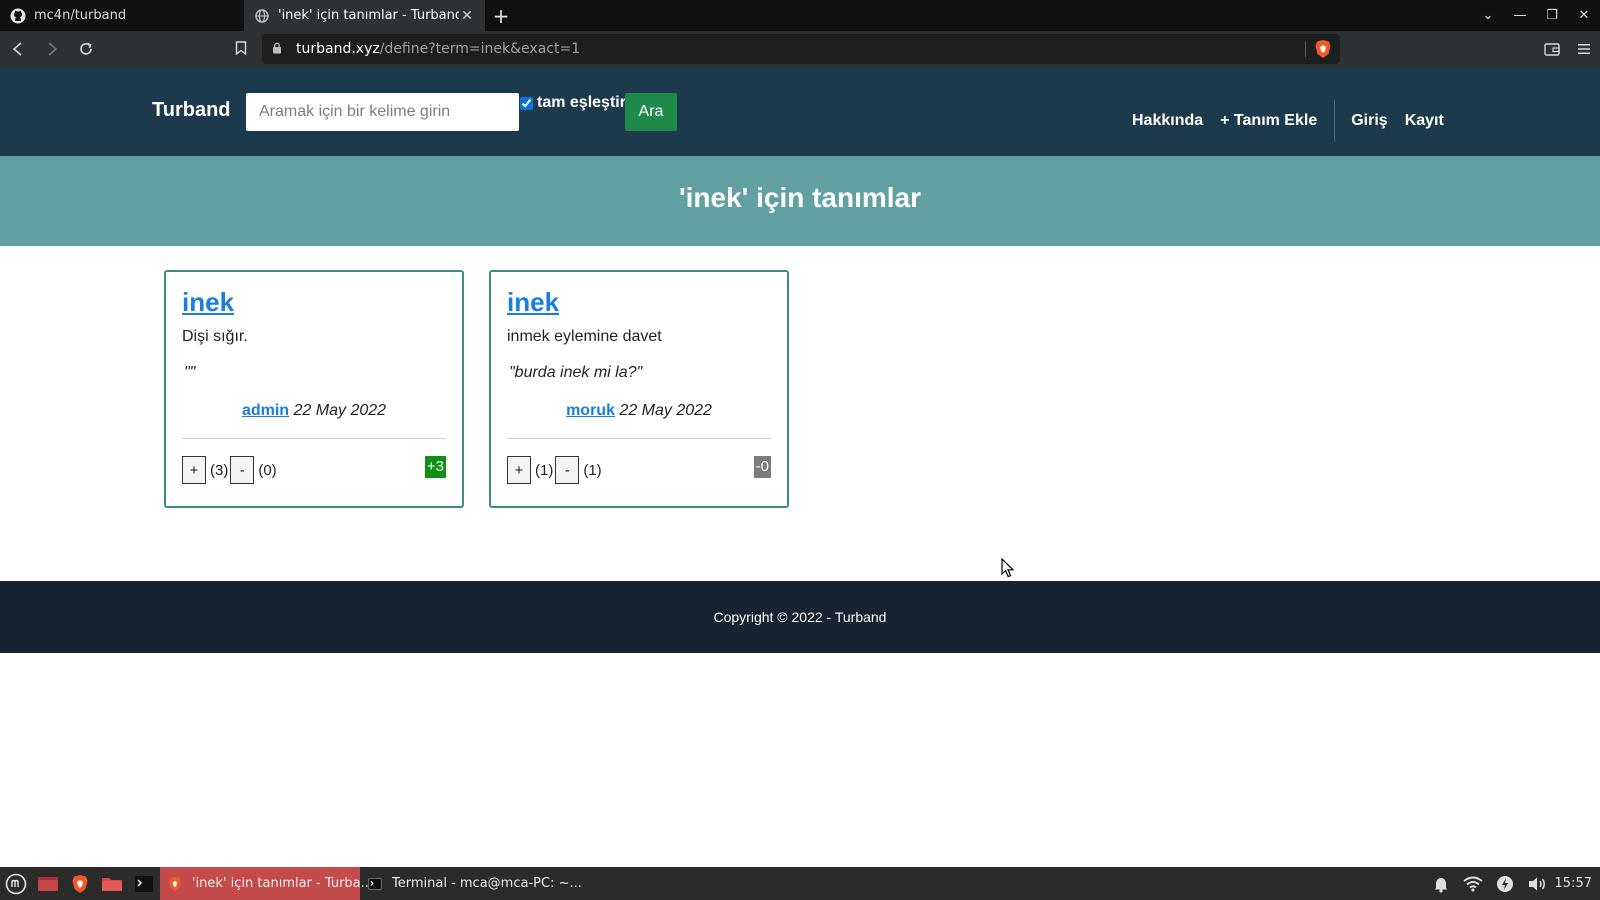  I want to click on start-menu-icon, so click(16, 883).